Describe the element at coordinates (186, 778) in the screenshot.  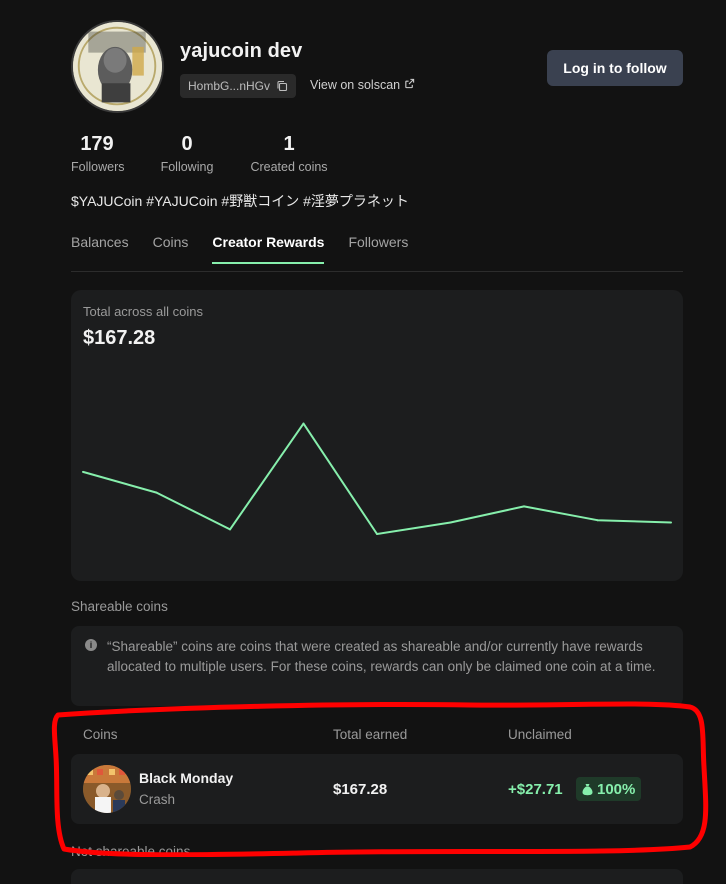
I see `coin-name: Black Monday` at that location.